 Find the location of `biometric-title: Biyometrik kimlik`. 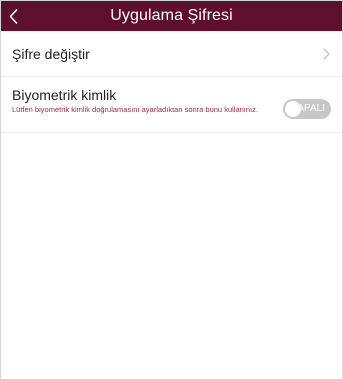

biometric-title: Biyometrik kimlik is located at coordinates (64, 95).